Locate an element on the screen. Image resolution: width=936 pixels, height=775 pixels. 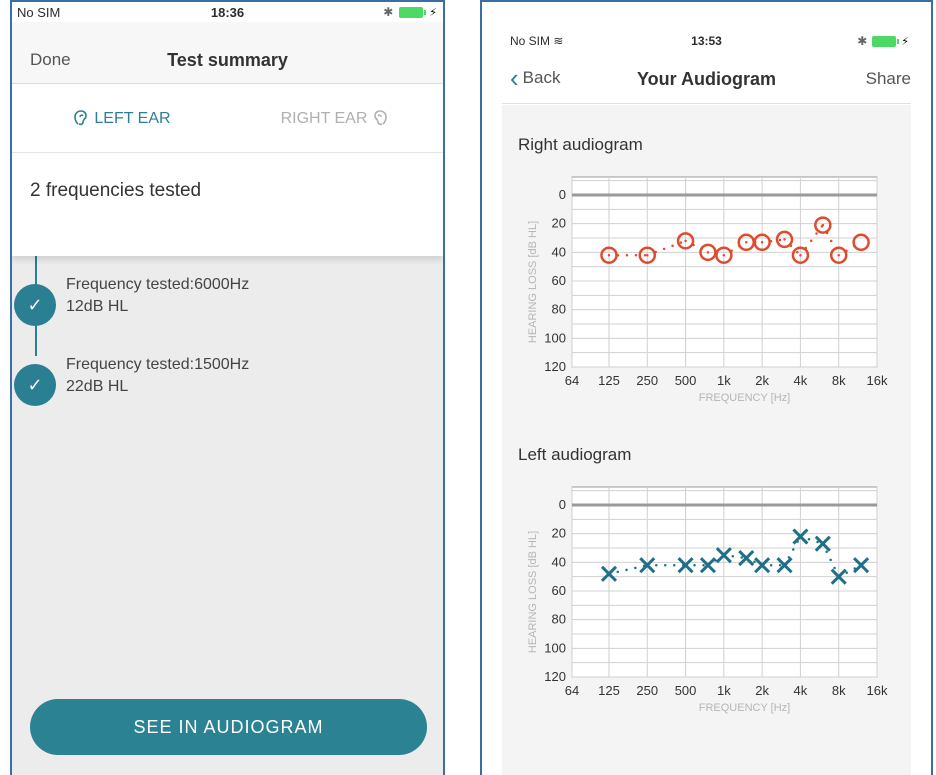
left-audiogram-title: Left audiogram is located at coordinates (575, 454).